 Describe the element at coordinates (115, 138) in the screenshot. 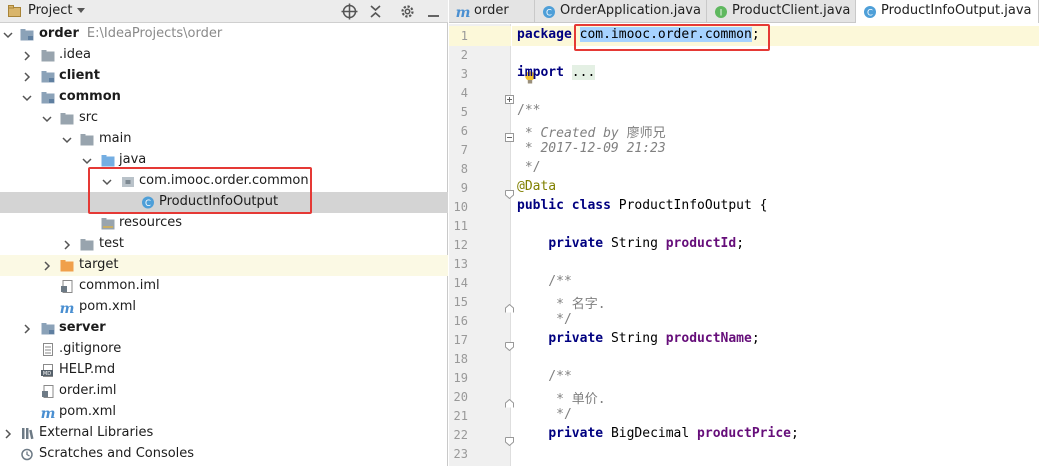

I see `tree-item-label: main` at that location.